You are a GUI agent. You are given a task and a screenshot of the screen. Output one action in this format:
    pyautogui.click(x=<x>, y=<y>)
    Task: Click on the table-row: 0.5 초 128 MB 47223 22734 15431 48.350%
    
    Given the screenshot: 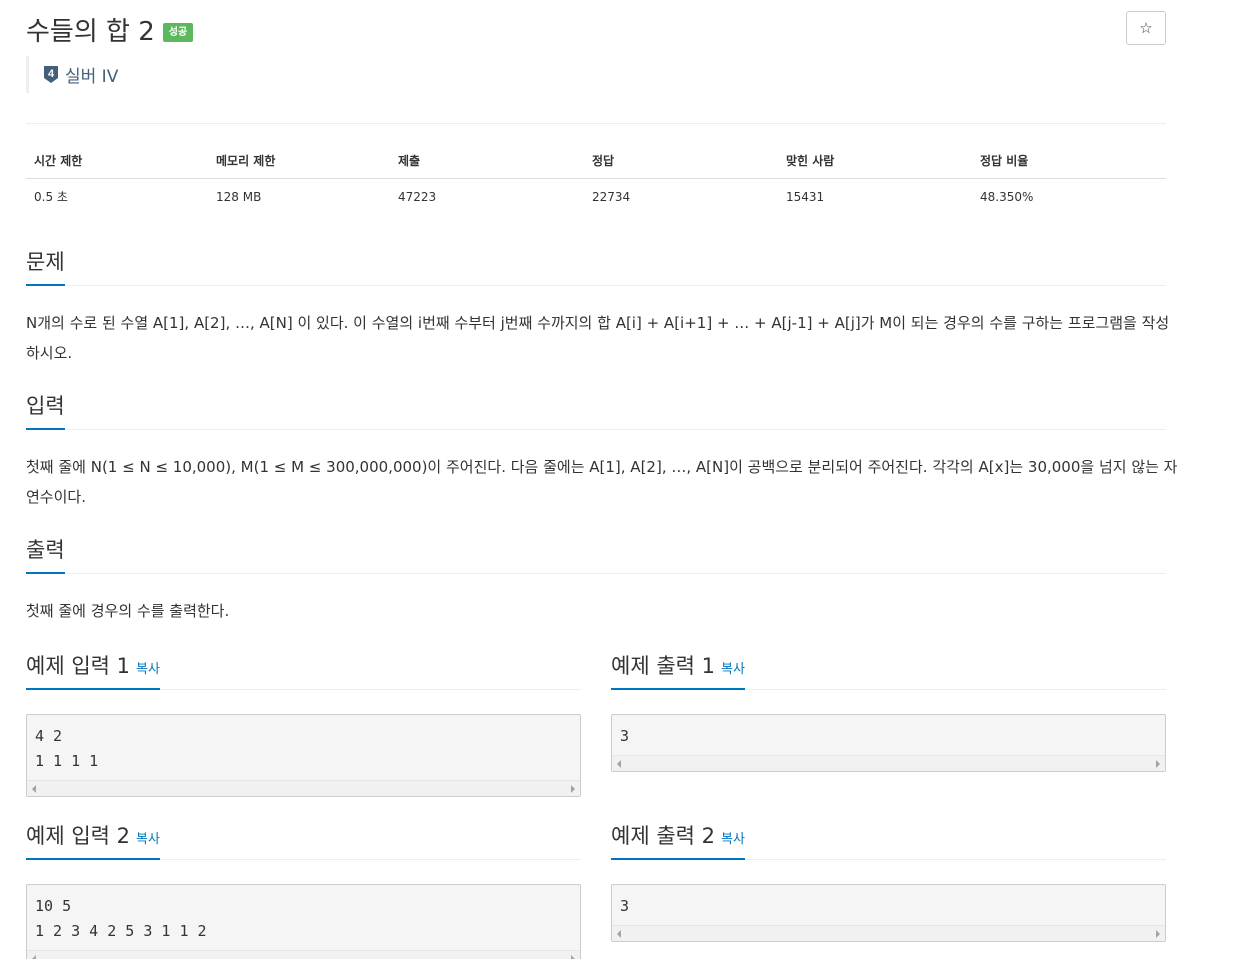 What is the action you would take?
    pyautogui.click(x=596, y=196)
    